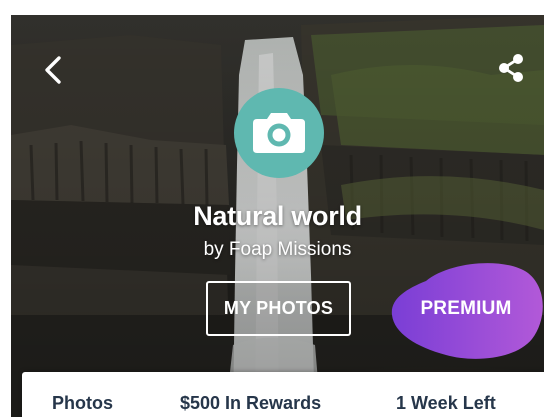 Image resolution: width=544 pixels, height=417 pixels. What do you see at coordinates (277, 249) in the screenshot?
I see `mission-byline: by Foap Missions` at bounding box center [277, 249].